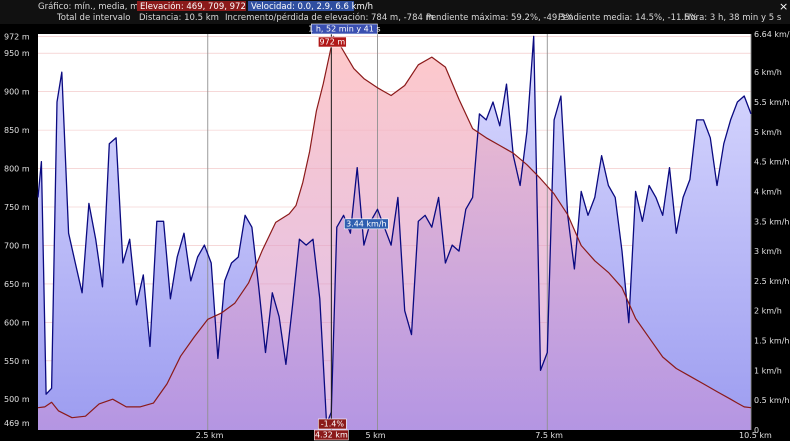  What do you see at coordinates (771, 400) in the screenshot?
I see `speed-tick-label: 0.5 km/h` at bounding box center [771, 400].